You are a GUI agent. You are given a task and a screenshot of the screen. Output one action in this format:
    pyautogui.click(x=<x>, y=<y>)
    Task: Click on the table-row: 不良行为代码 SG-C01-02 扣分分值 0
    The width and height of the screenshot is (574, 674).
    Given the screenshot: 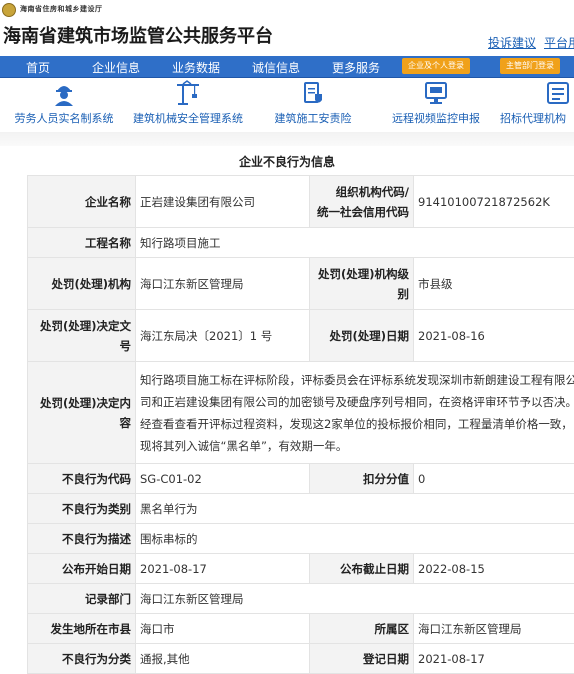 What is the action you would take?
    pyautogui.click(x=301, y=479)
    